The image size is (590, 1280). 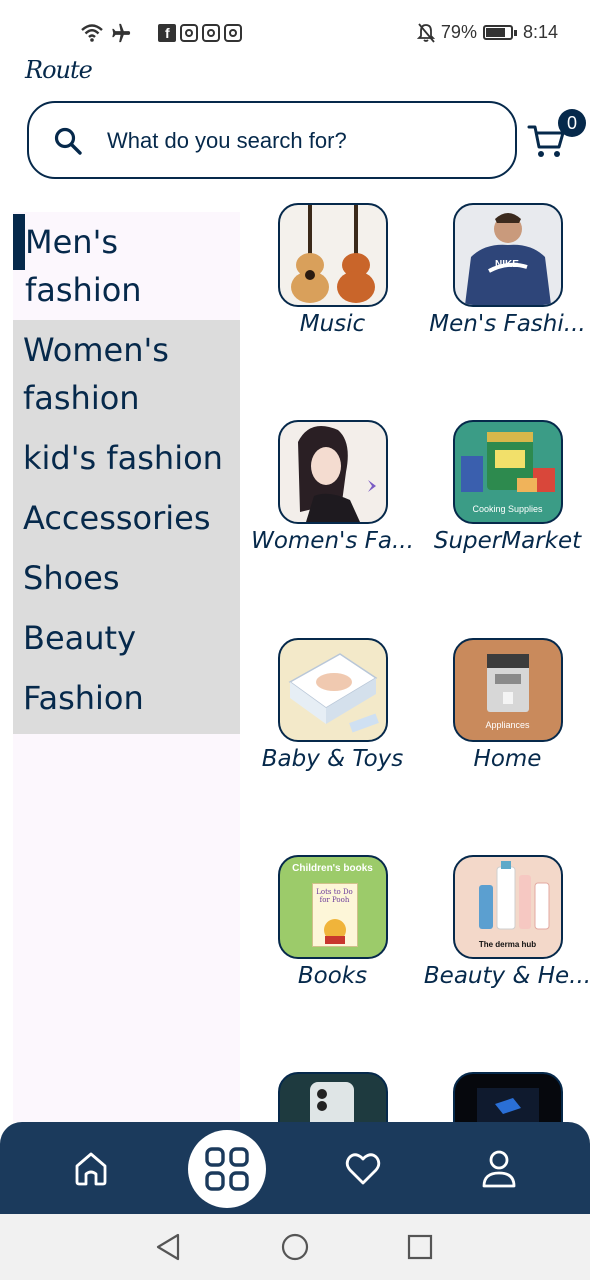 What do you see at coordinates (332, 976) in the screenshot?
I see `category-label: Books` at bounding box center [332, 976].